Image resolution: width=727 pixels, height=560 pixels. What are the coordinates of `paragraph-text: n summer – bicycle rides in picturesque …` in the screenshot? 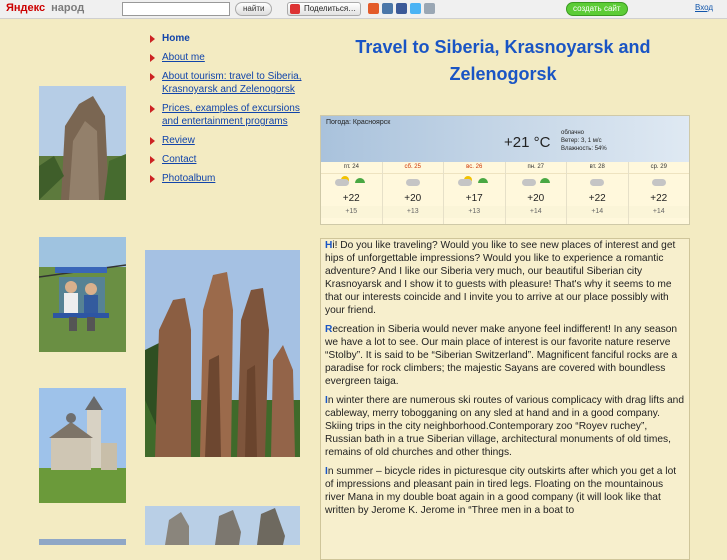 It's located at (501, 491).